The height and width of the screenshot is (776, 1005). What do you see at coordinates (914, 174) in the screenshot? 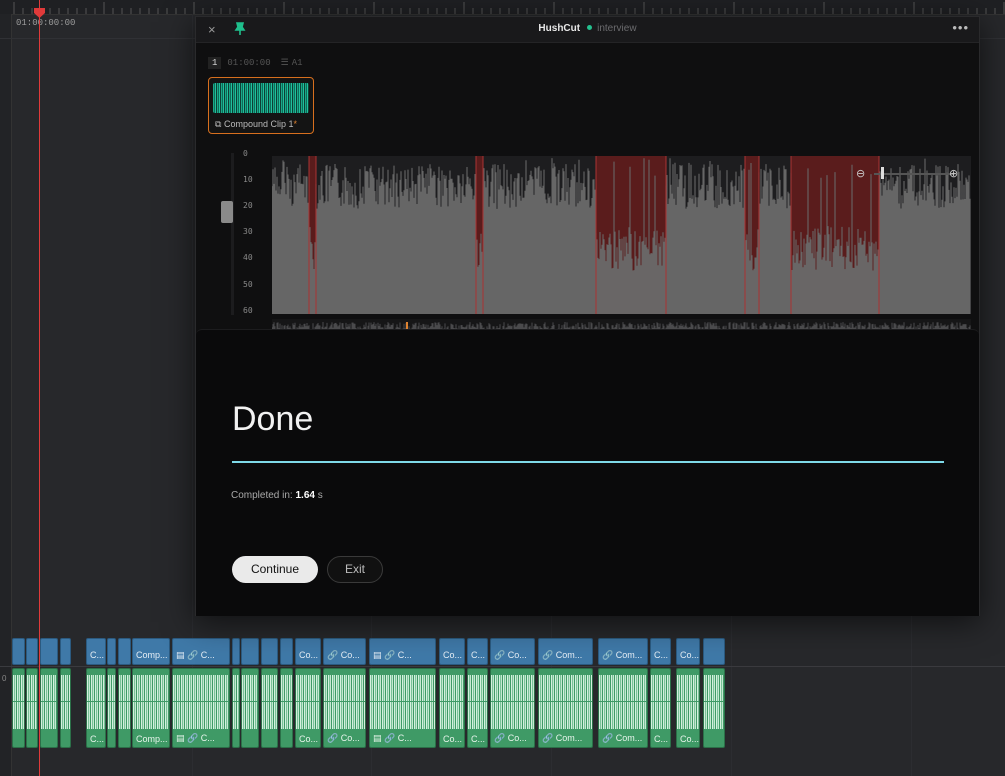
I see `zoom-slider` at bounding box center [914, 174].